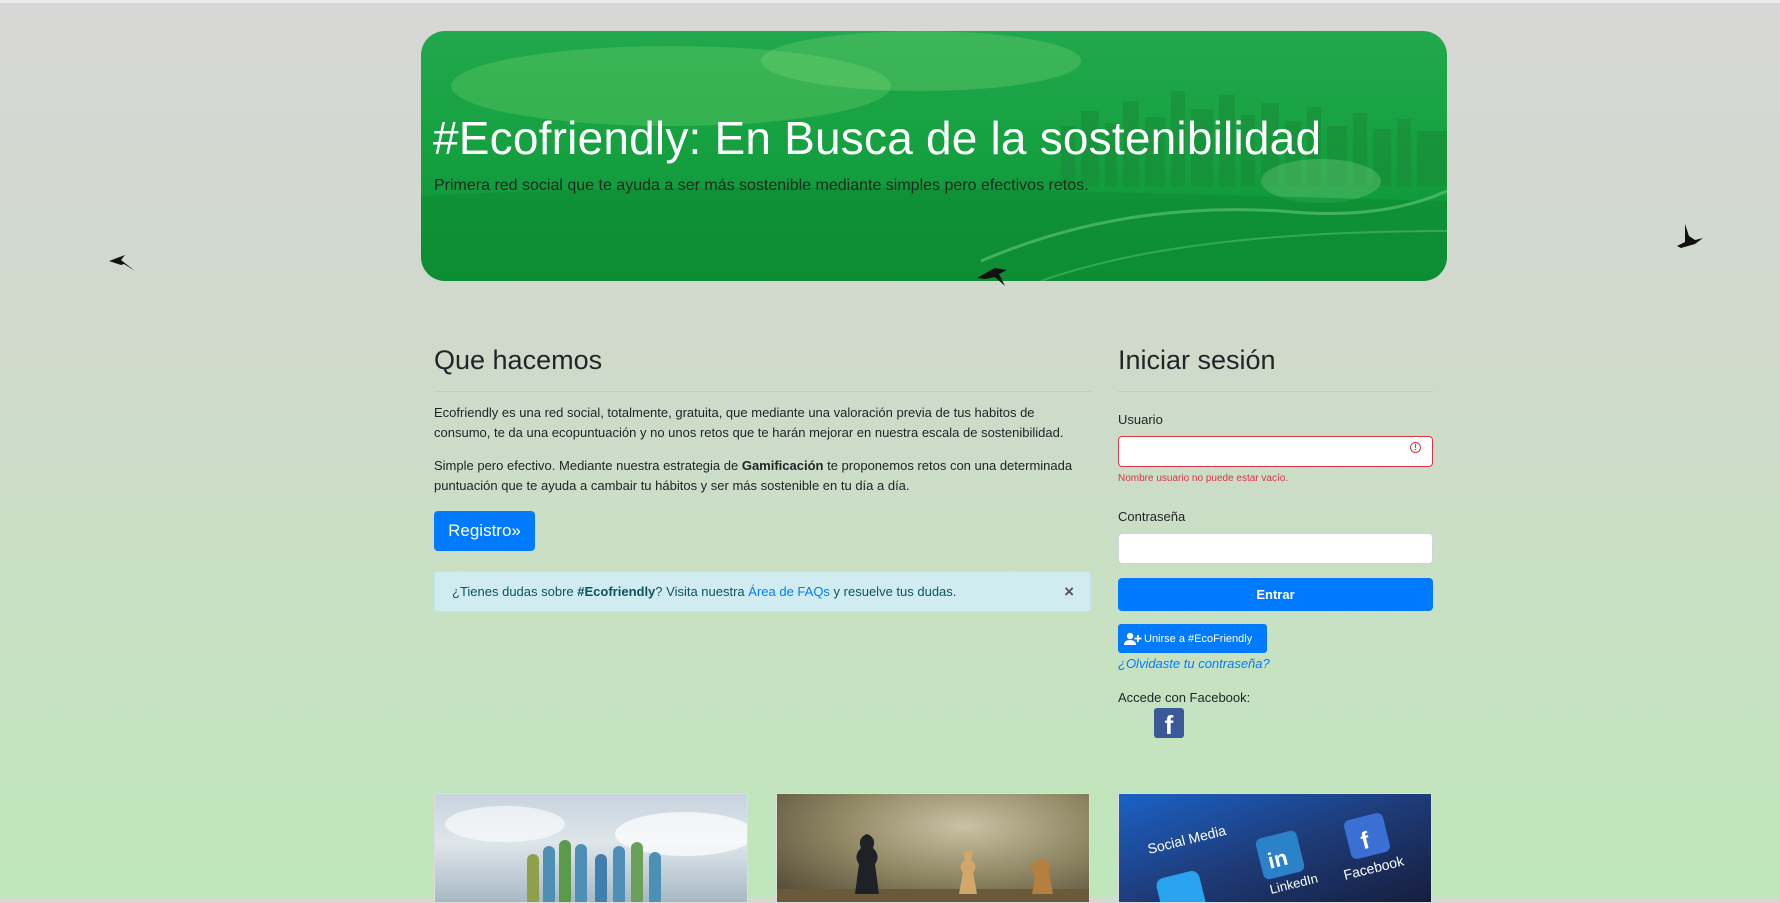  What do you see at coordinates (1275, 391) in the screenshot?
I see `login-divider` at bounding box center [1275, 391].